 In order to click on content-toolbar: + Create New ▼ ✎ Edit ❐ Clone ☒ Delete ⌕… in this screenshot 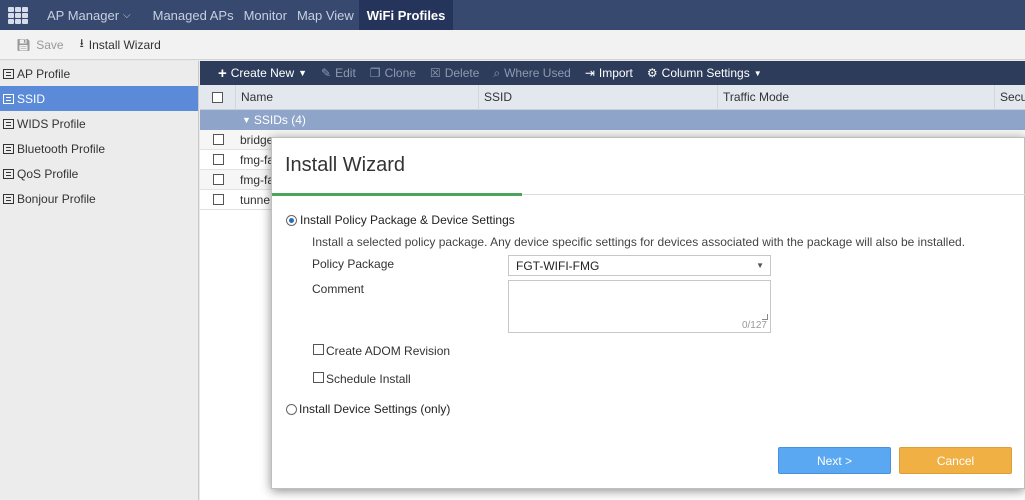, I will do `click(612, 73)`.